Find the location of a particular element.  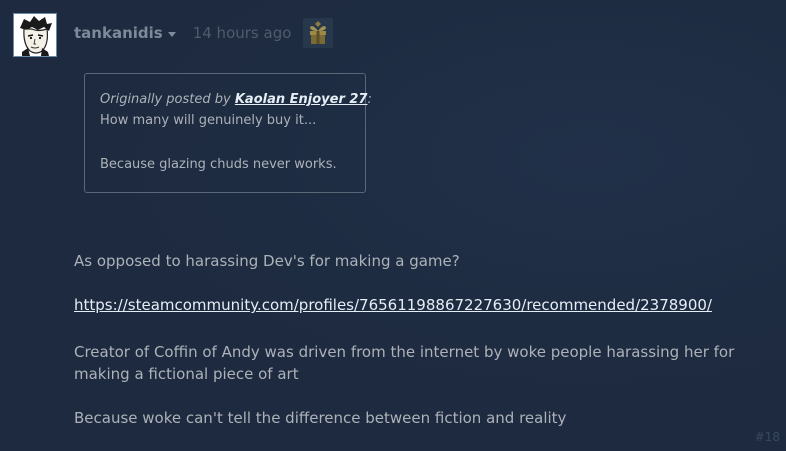

post-number: #18 is located at coordinates (767, 437).